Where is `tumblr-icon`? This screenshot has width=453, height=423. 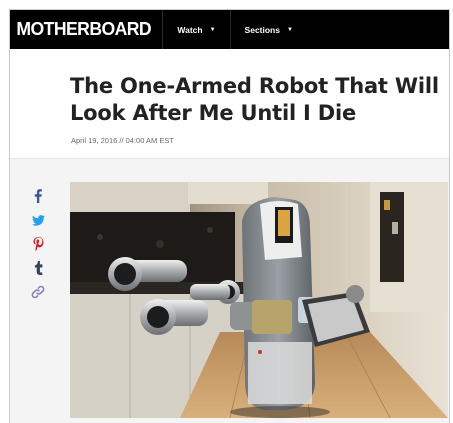
tumblr-icon is located at coordinates (38, 268).